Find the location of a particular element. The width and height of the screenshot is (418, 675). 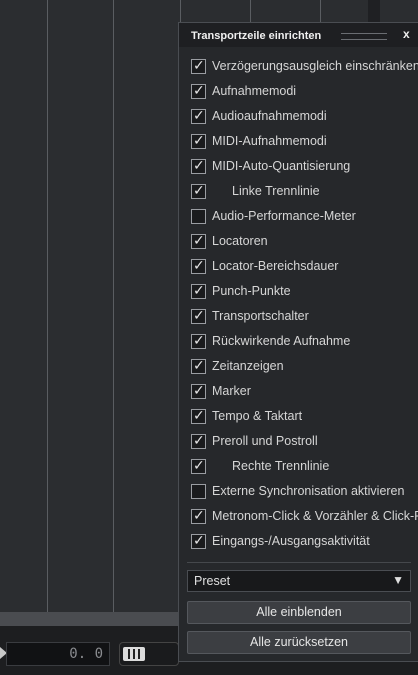

preset-select: Preset ▼ is located at coordinates (299, 581).